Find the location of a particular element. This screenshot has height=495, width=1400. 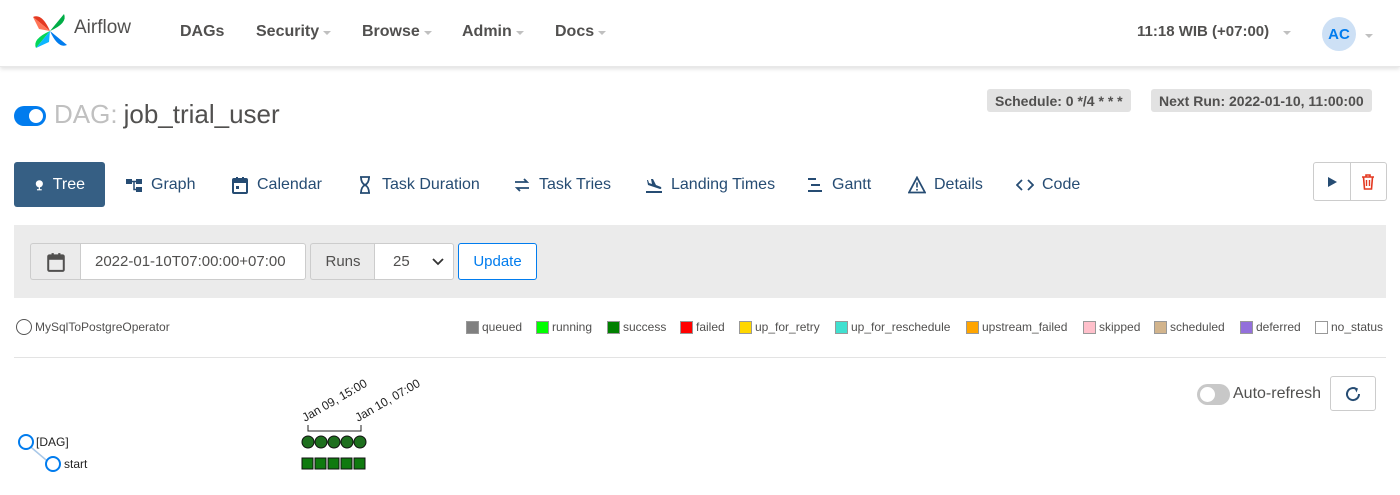

legend-label: upstream_failed is located at coordinates (1025, 327).